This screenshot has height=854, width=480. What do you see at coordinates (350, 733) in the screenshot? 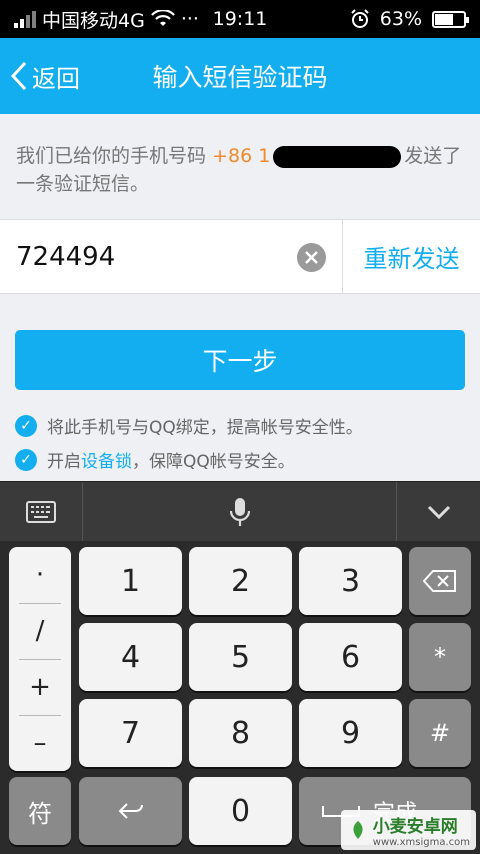
I see `key-9: 9` at bounding box center [350, 733].